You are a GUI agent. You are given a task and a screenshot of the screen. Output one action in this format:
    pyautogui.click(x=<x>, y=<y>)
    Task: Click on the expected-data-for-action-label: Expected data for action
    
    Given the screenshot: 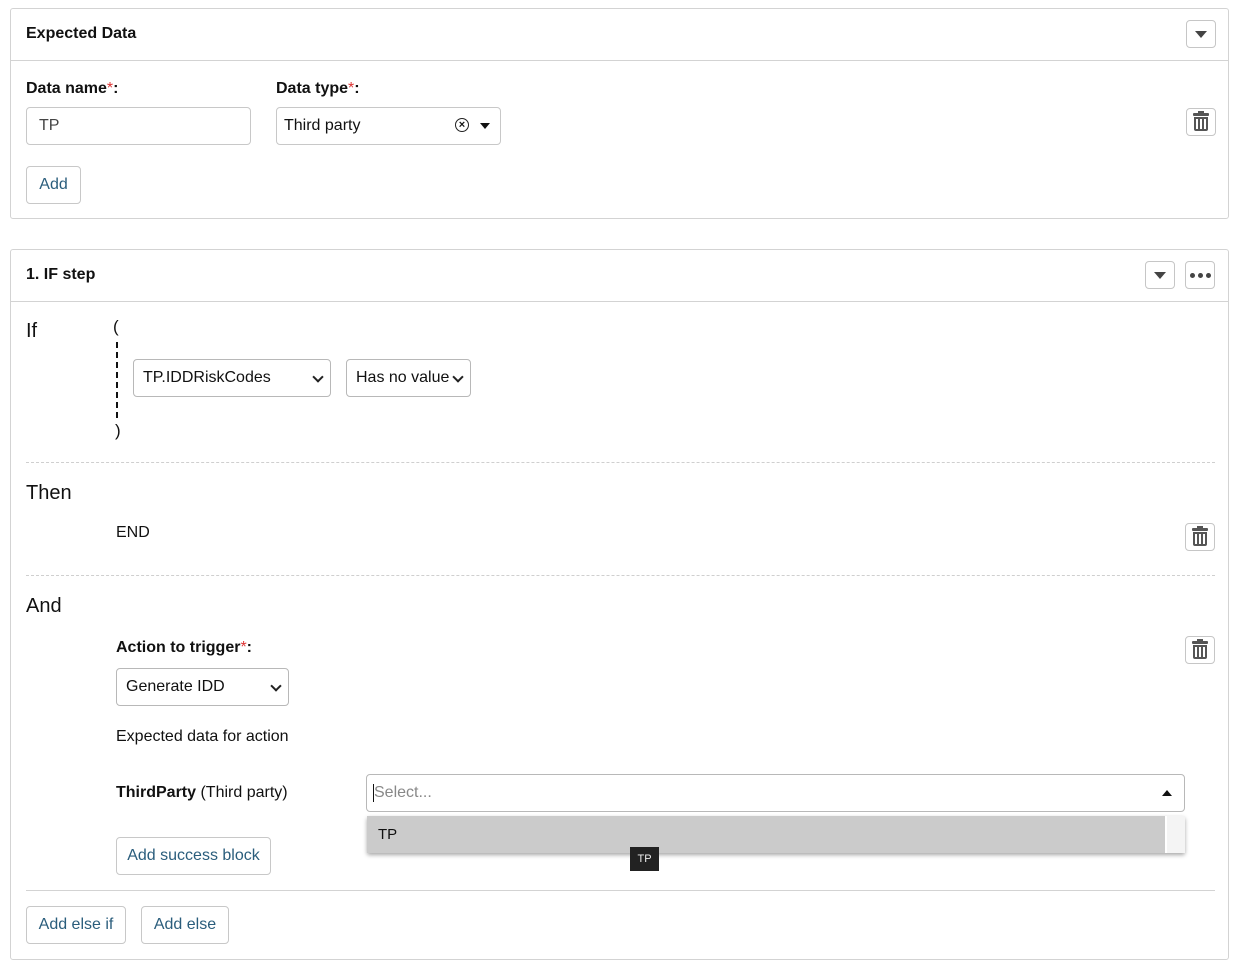 What is the action you would take?
    pyautogui.click(x=202, y=736)
    